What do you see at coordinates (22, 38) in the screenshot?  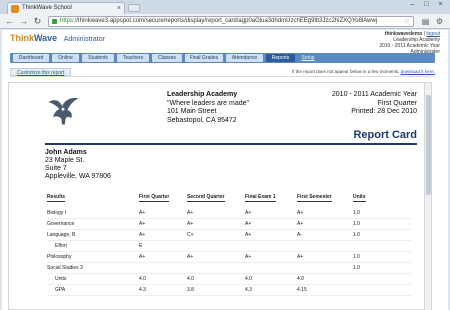 I see `logo-think: Think` at bounding box center [22, 38].